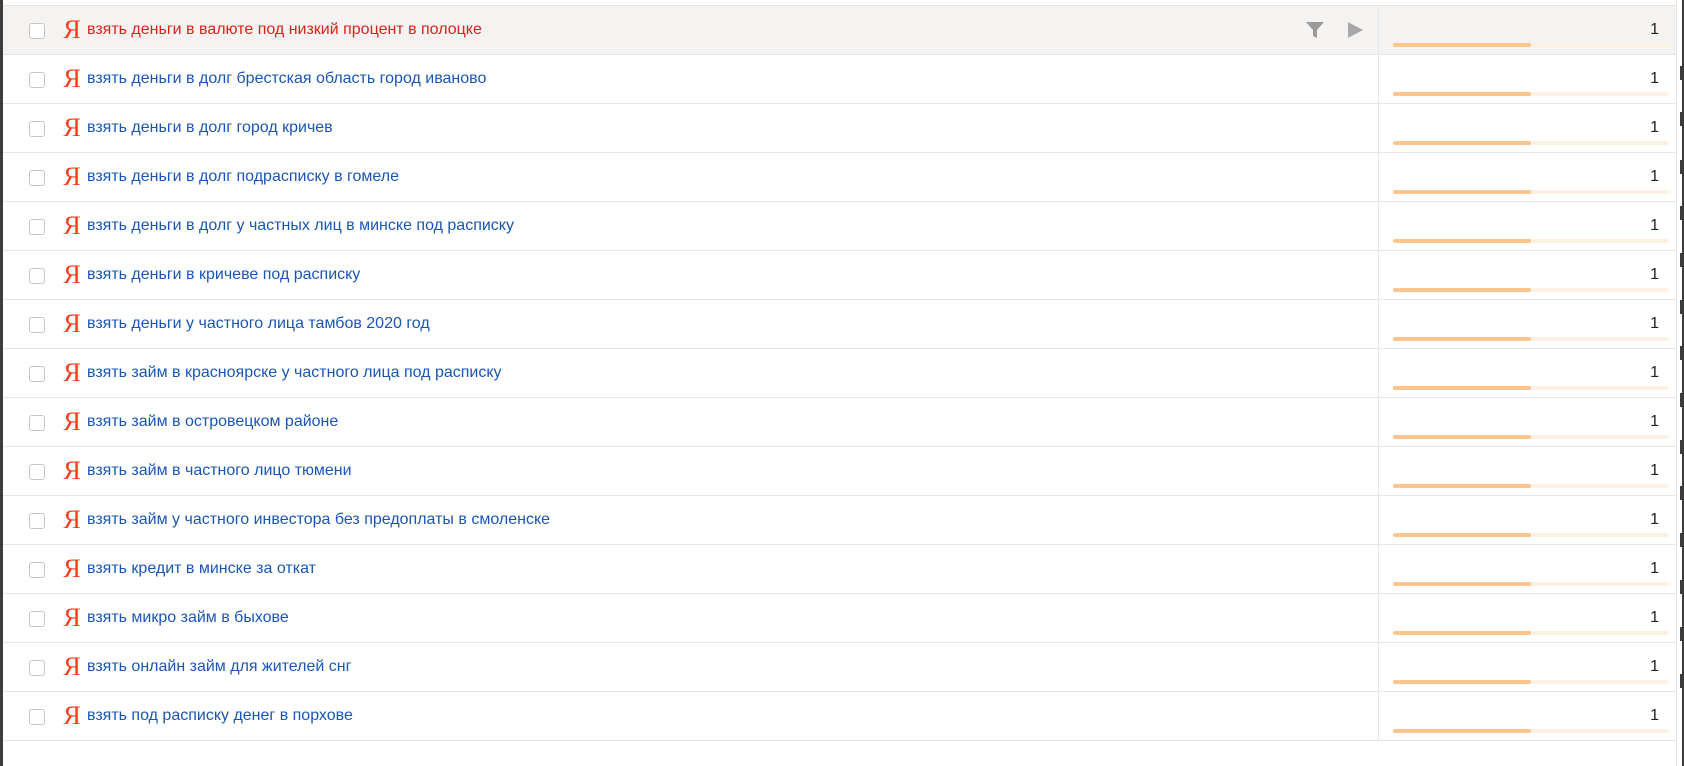 The image size is (1684, 766). What do you see at coordinates (243, 177) in the screenshot?
I see `keyword-phrase-link: взять деньги в долг подрасписку в гомеле` at bounding box center [243, 177].